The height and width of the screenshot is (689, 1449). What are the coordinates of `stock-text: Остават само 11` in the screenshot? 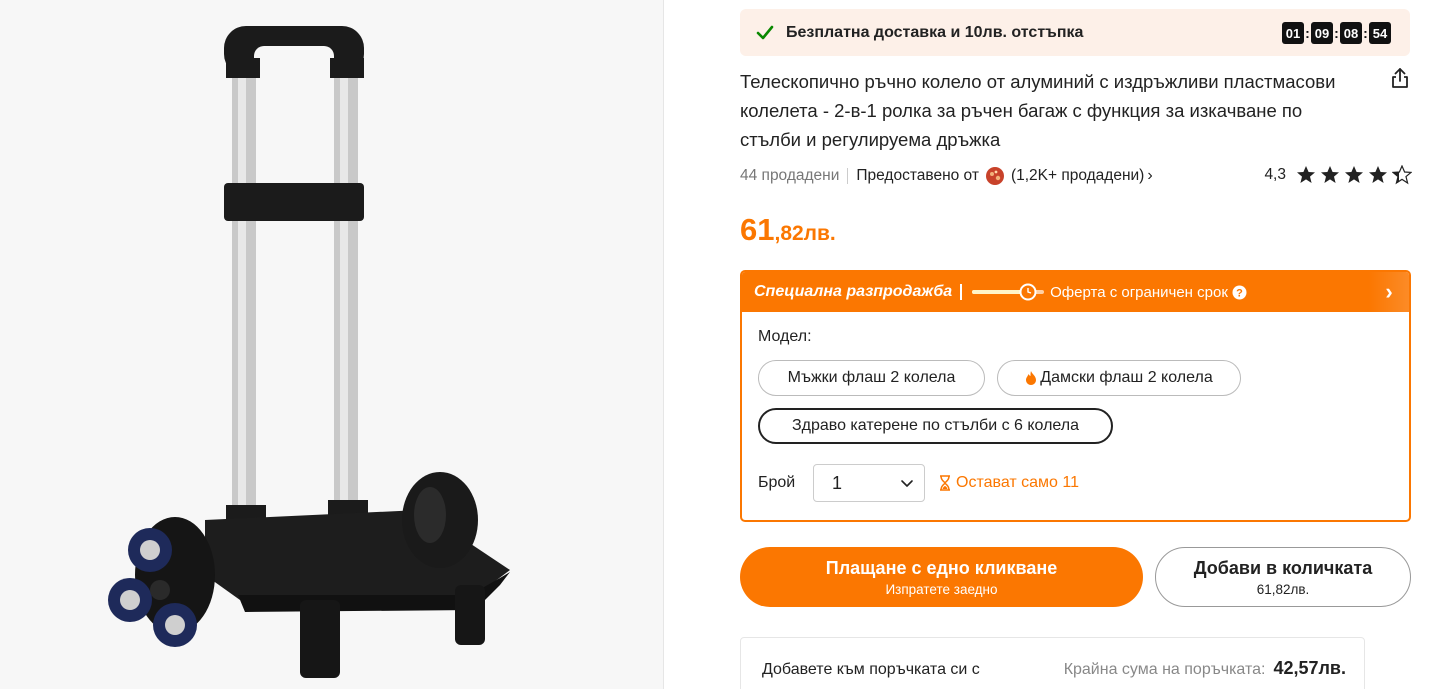 It's located at (1017, 482).